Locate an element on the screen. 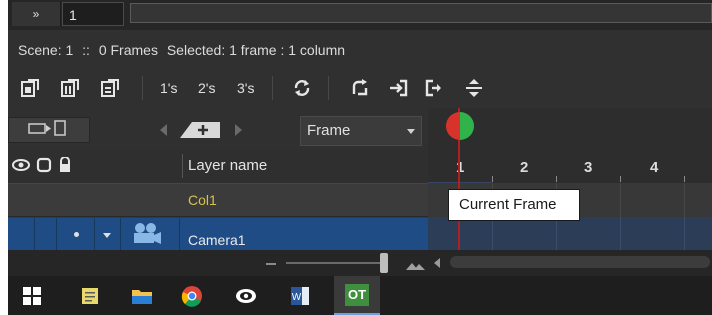 Image resolution: width=712 pixels, height=315 pixels. camstand-visible-icon is located at coordinates (44, 167).